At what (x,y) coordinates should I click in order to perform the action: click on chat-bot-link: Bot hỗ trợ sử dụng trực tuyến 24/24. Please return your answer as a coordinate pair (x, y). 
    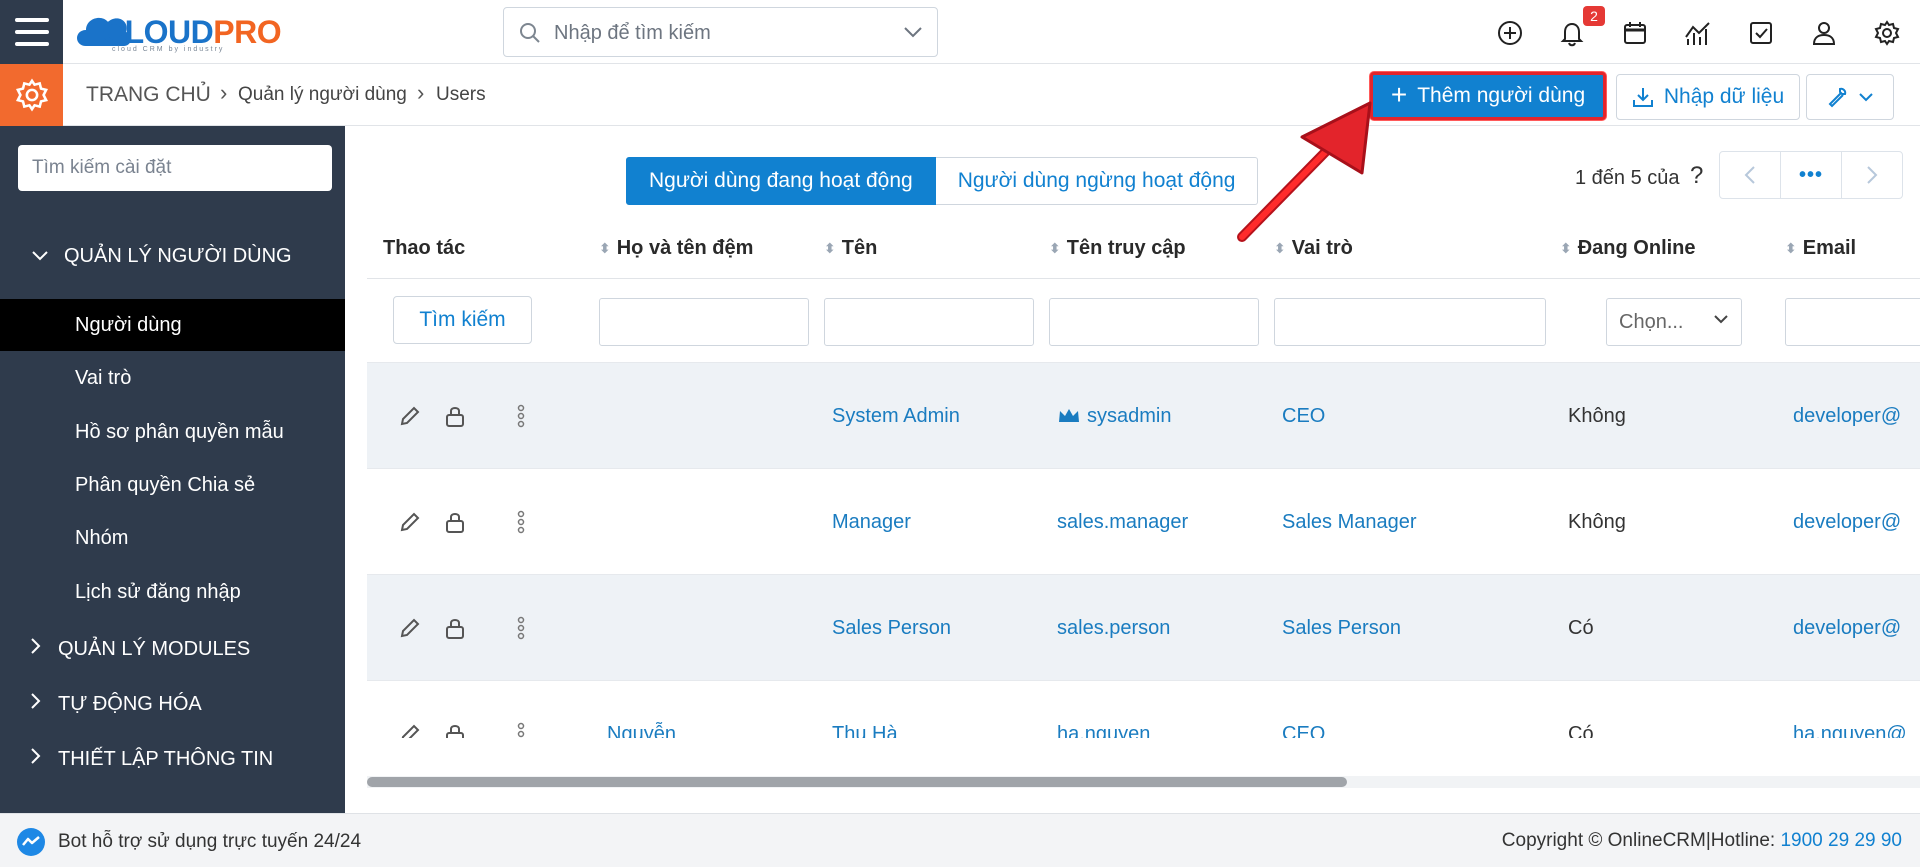
    Looking at the image, I should click on (188, 842).